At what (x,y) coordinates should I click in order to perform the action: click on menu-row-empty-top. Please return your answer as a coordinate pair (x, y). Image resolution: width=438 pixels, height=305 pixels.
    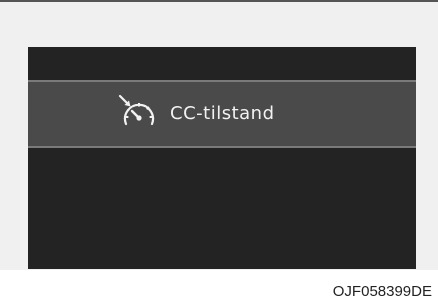
    Looking at the image, I should click on (222, 63).